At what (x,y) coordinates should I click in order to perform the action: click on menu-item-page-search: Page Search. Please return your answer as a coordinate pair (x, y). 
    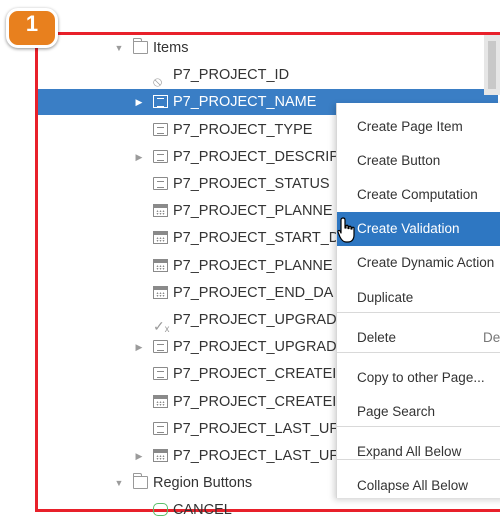
    Looking at the image, I should click on (418, 412).